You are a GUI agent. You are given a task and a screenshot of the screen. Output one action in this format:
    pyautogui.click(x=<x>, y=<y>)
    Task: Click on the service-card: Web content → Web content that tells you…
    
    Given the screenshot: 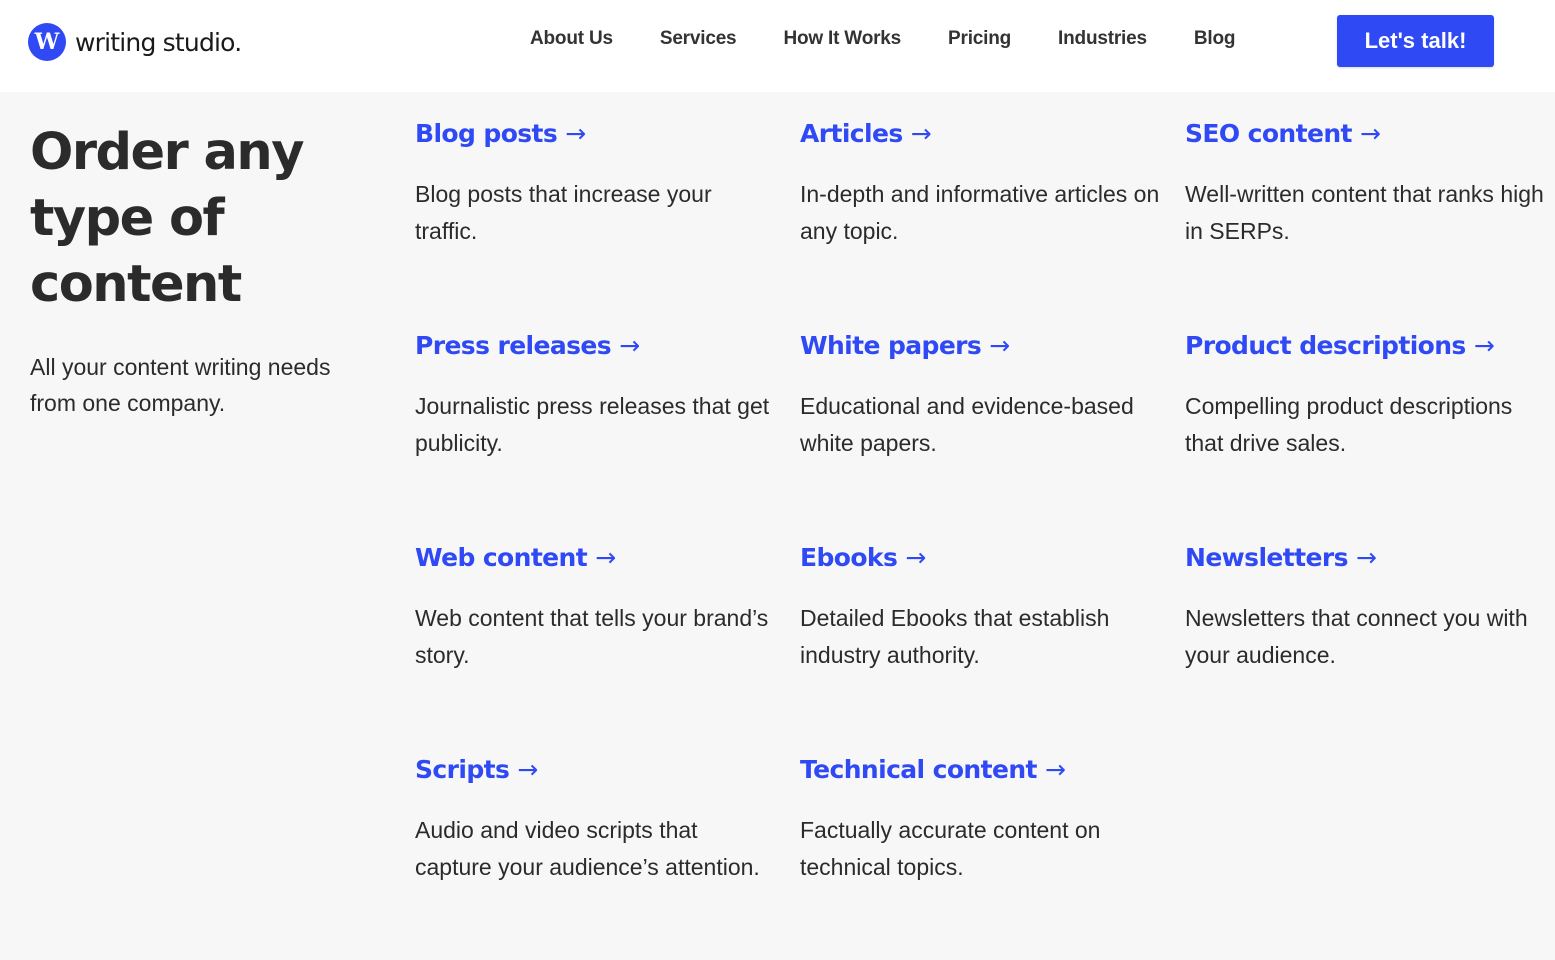 What is the action you would take?
    pyautogui.click(x=607, y=642)
    